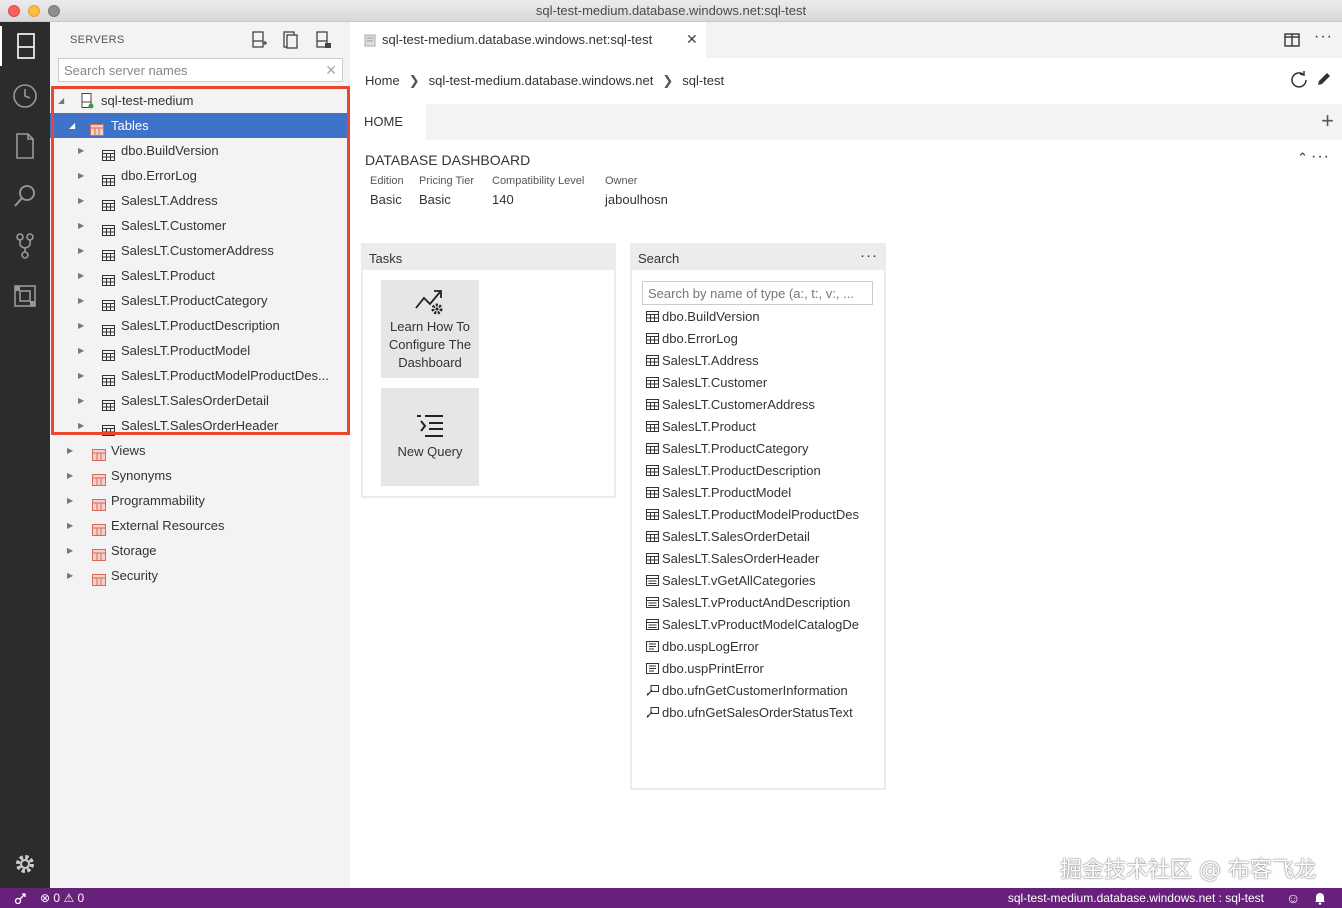 This screenshot has width=1342, height=908. Describe the element at coordinates (430, 329) in the screenshot. I see `learn-configure-dashboard-task: Learn How To Configure The Dashboard` at that location.